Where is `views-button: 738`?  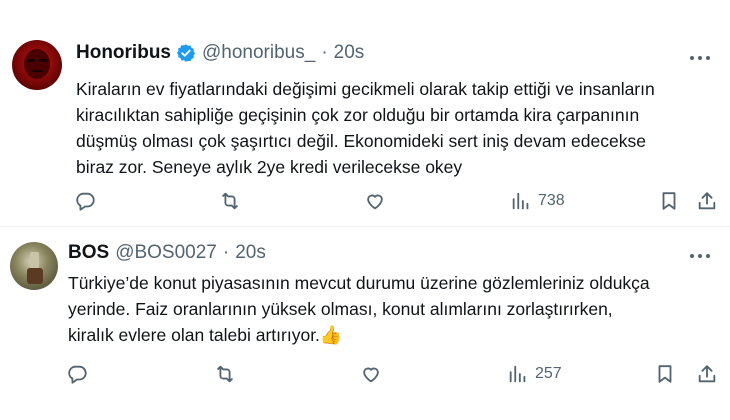
views-button: 738 is located at coordinates (537, 201).